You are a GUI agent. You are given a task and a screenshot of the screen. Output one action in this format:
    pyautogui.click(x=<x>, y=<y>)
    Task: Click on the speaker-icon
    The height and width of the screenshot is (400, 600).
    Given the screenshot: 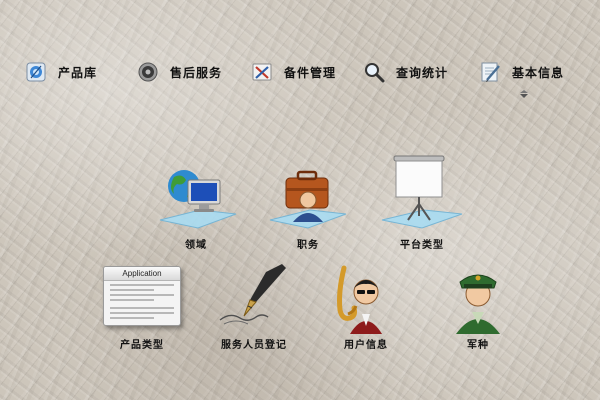 What is the action you would take?
    pyautogui.click(x=148, y=72)
    